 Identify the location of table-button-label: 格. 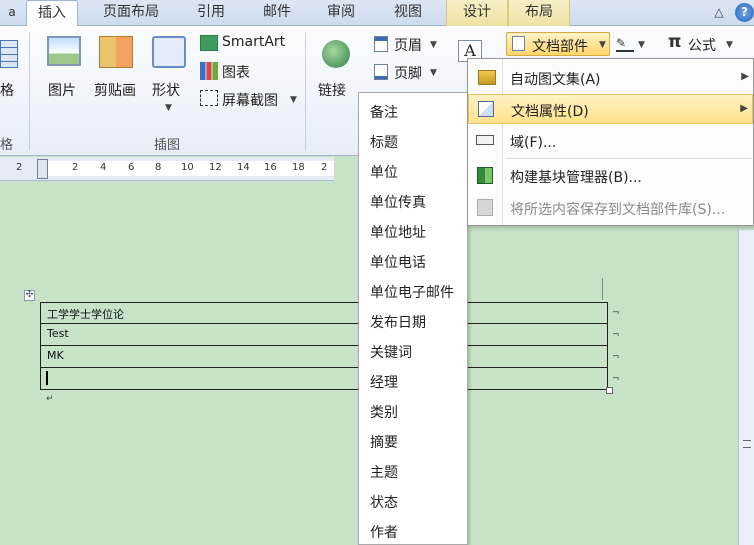
(7, 90).